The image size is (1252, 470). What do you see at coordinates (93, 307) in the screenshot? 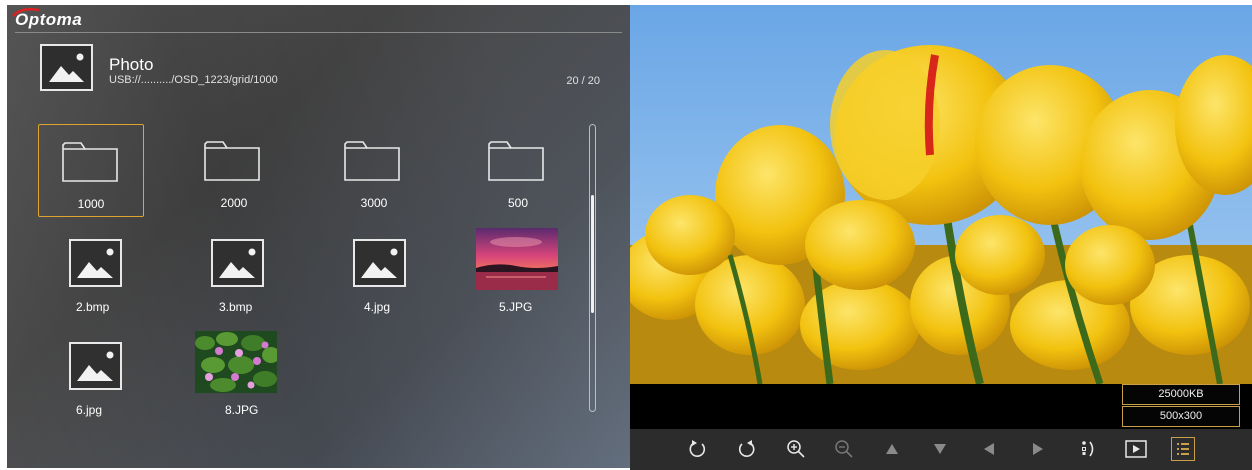
I see `grid-item-label: 2.bmp` at bounding box center [93, 307].